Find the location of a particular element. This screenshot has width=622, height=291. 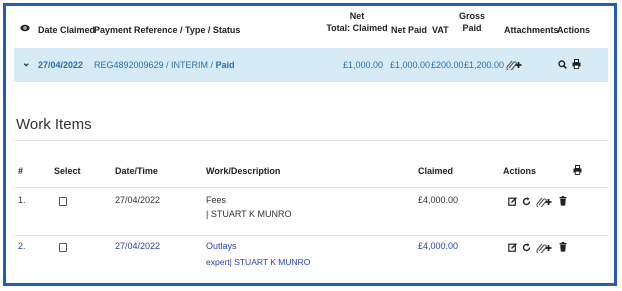

claim-reference: REG4892009629 / INTERIM / Paid is located at coordinates (164, 65).